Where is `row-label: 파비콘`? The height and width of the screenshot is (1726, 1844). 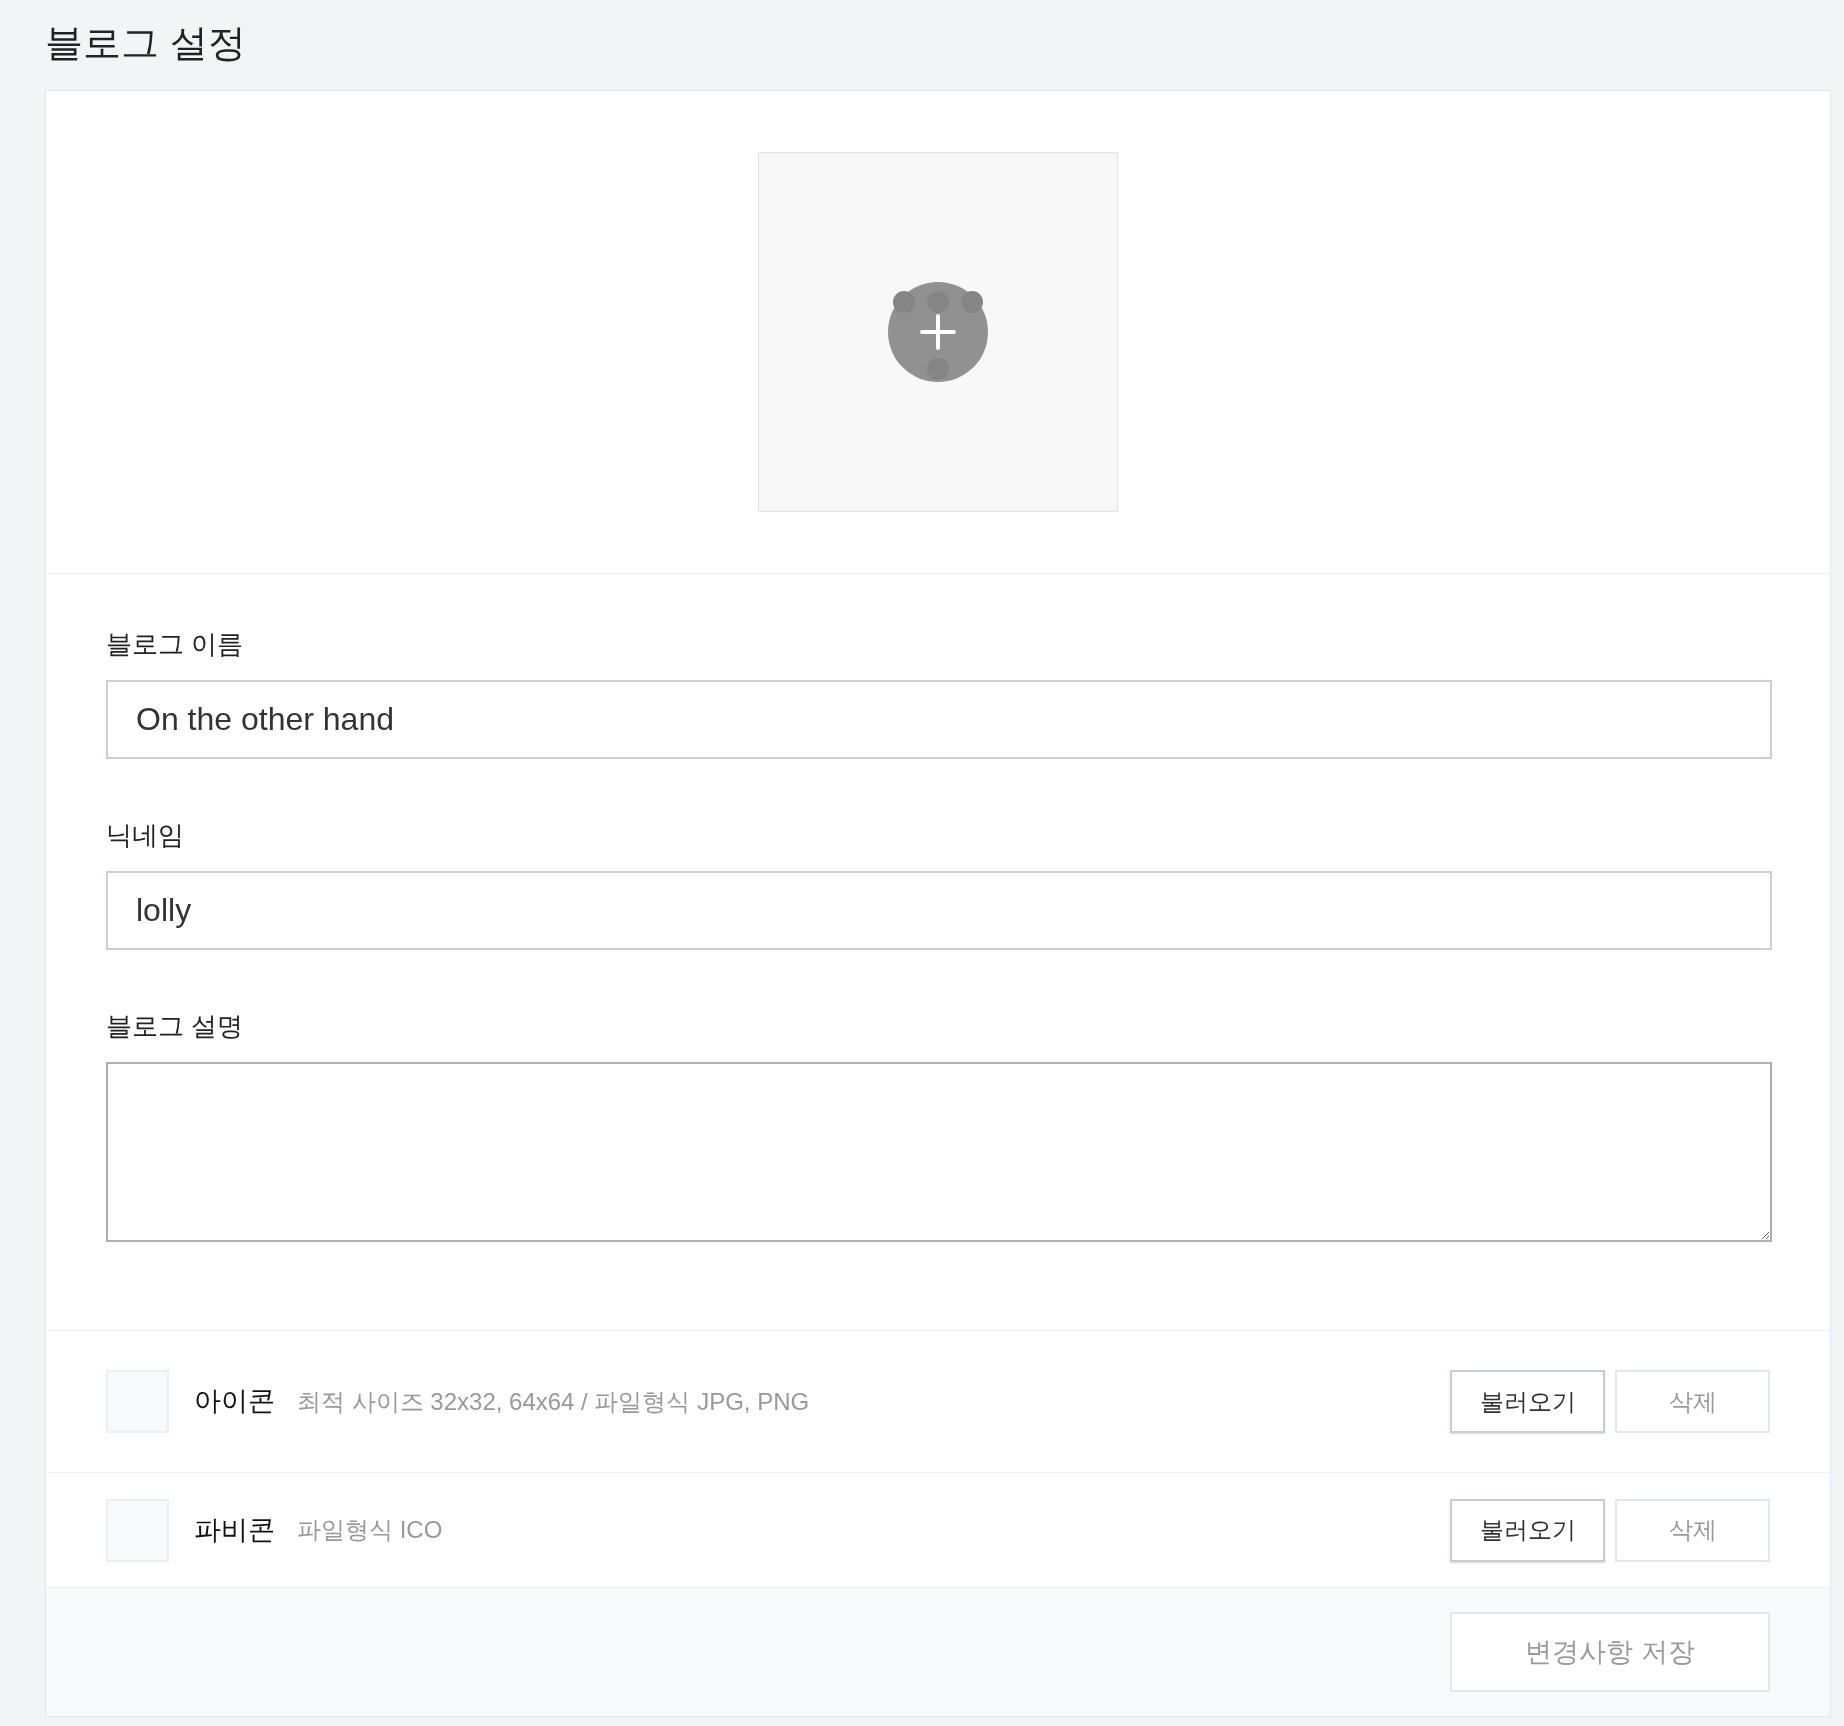
row-label: 파비콘 is located at coordinates (234, 1530).